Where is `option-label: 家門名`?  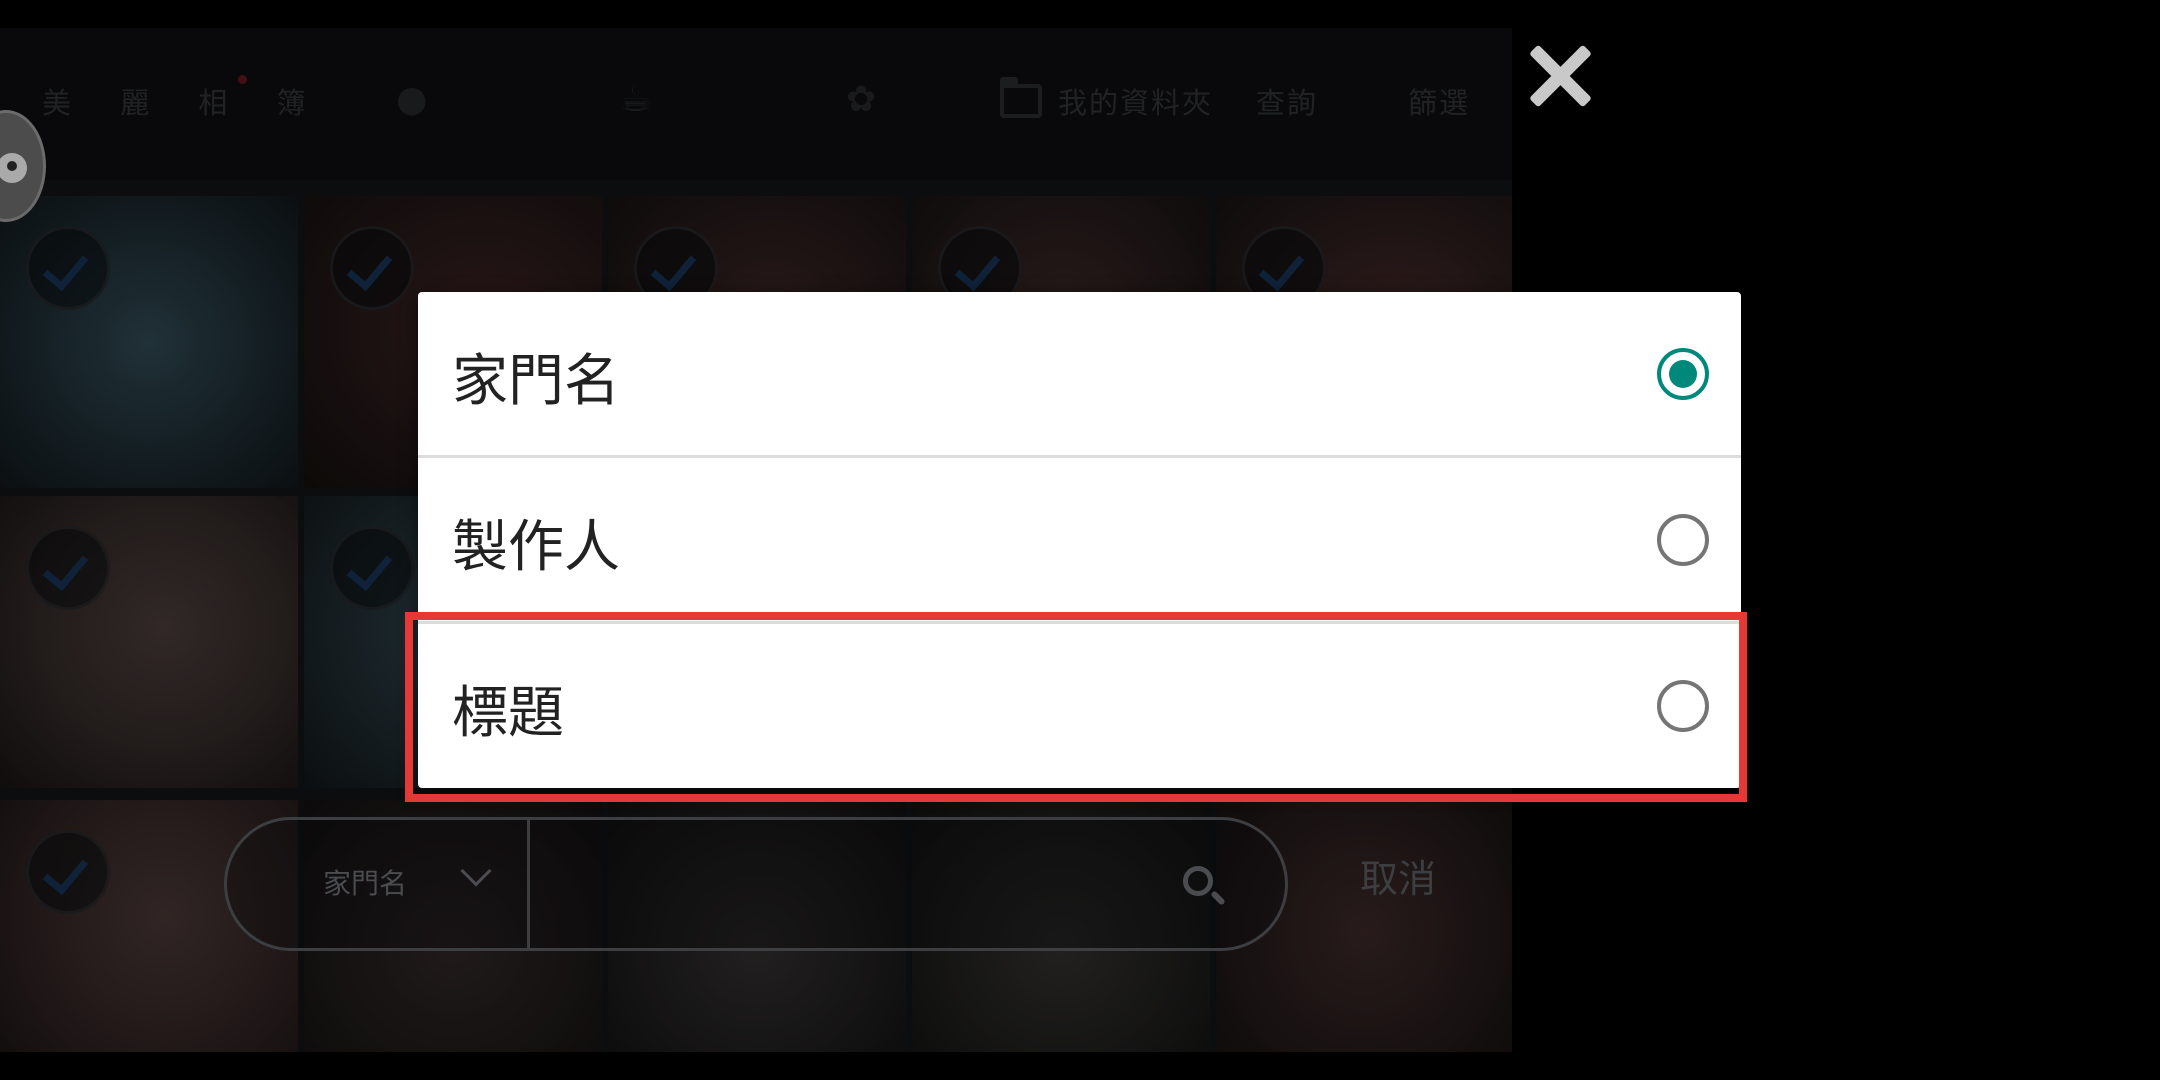 option-label: 家門名 is located at coordinates (536, 381).